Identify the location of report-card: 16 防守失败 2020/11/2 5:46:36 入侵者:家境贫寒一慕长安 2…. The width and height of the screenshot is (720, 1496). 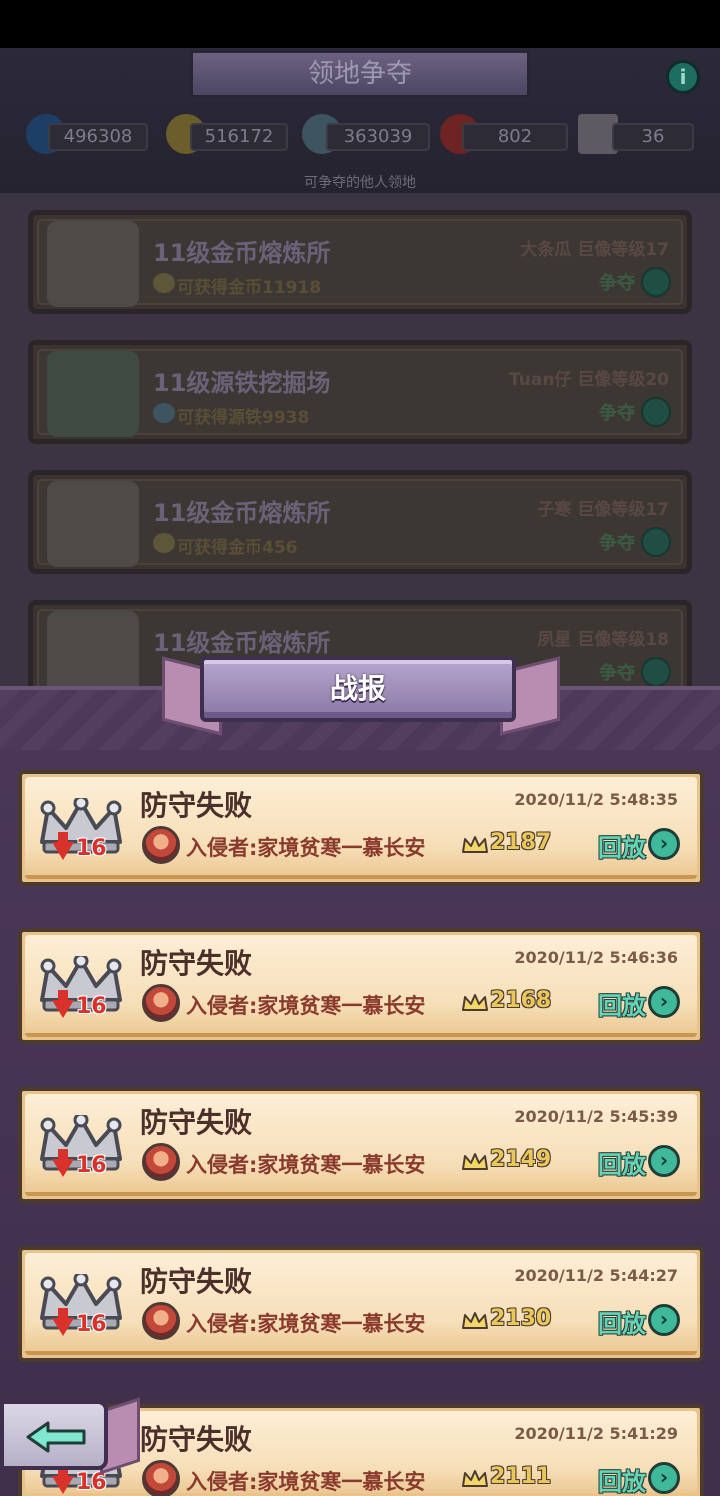
(361, 986).